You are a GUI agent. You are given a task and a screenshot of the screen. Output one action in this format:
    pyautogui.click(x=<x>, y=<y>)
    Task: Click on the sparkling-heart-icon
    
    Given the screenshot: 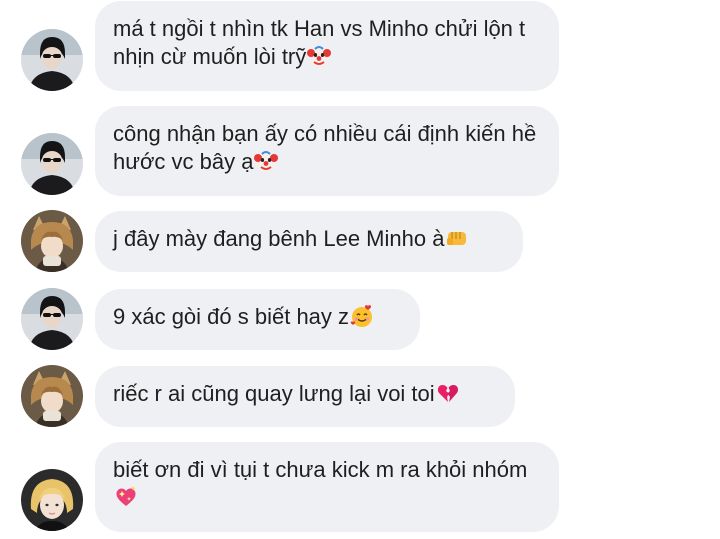 What is the action you would take?
    pyautogui.click(x=126, y=497)
    